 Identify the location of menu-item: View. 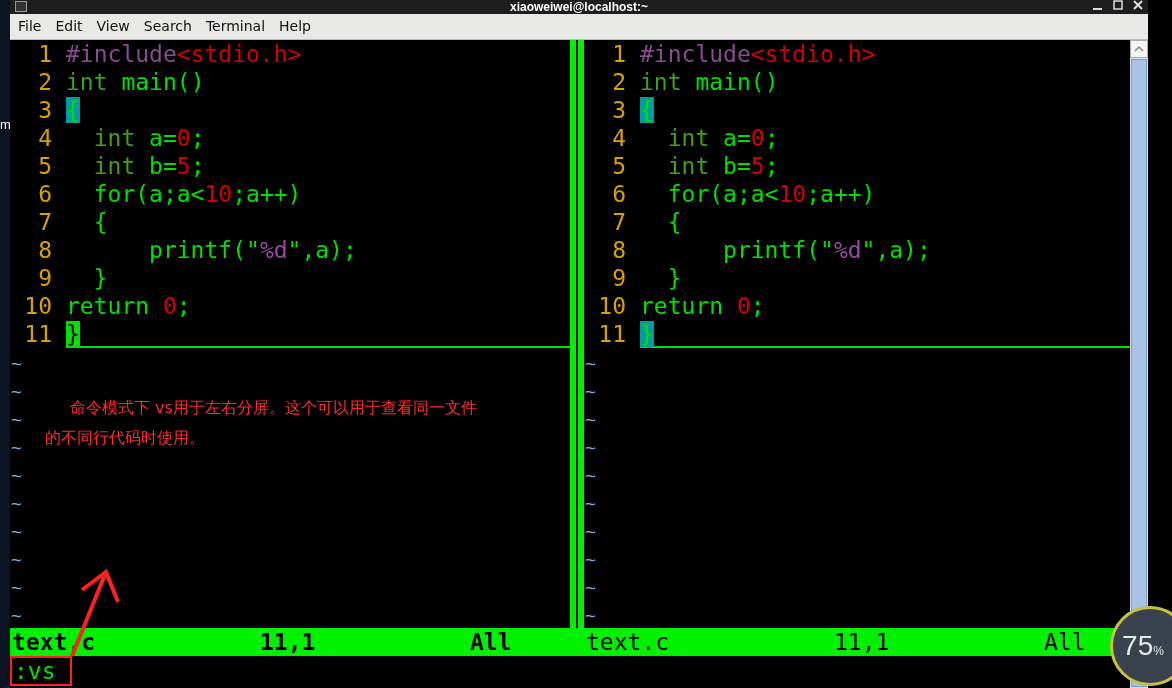
(113, 26).